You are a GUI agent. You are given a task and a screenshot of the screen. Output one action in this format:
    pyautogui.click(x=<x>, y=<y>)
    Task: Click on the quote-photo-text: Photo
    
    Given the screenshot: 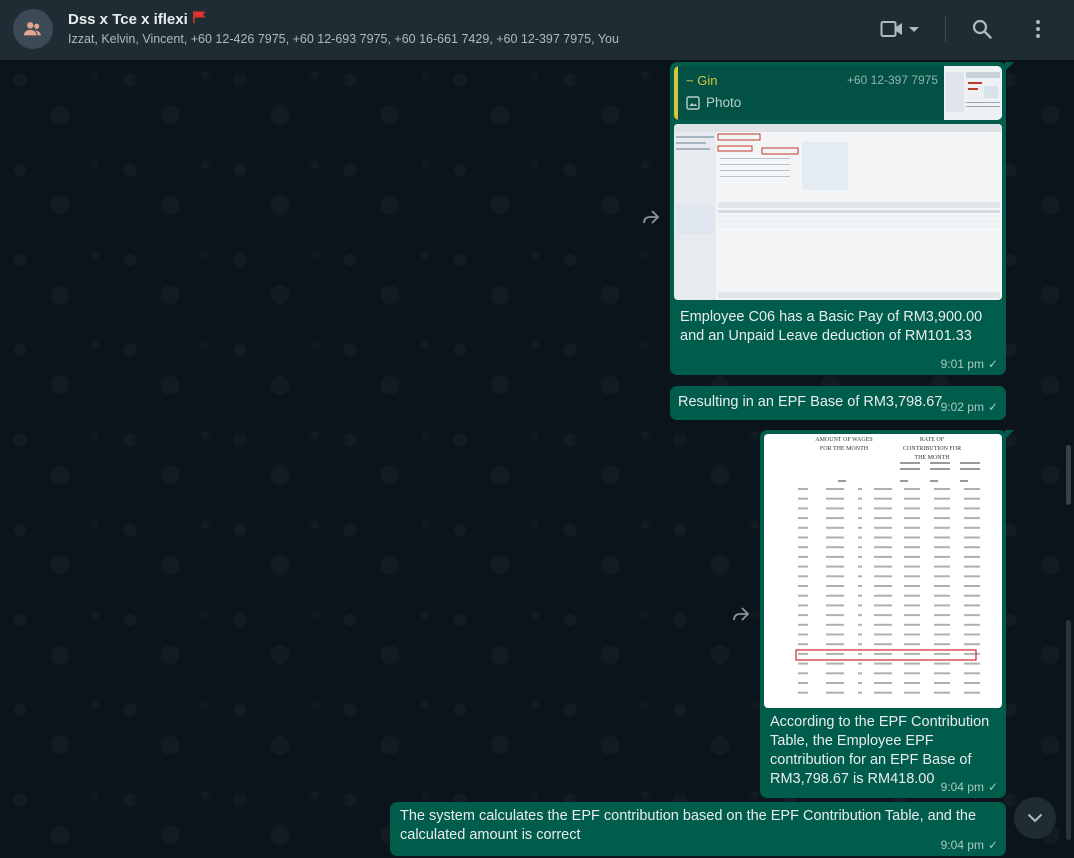 What is the action you would take?
    pyautogui.click(x=724, y=102)
    